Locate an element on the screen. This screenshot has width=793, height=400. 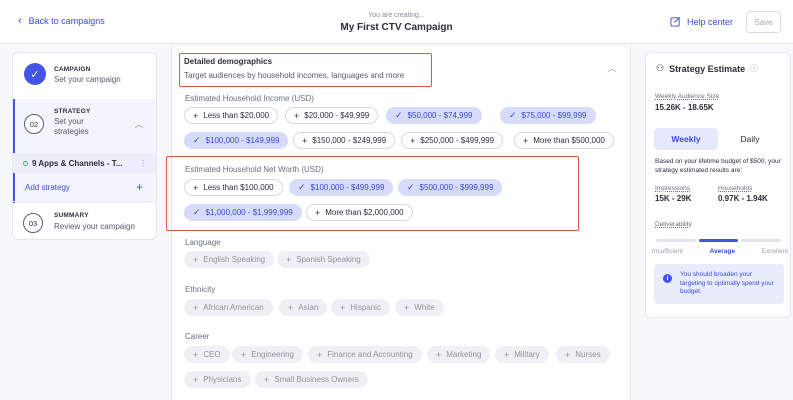
help-center-link: Help center is located at coordinates (701, 21).